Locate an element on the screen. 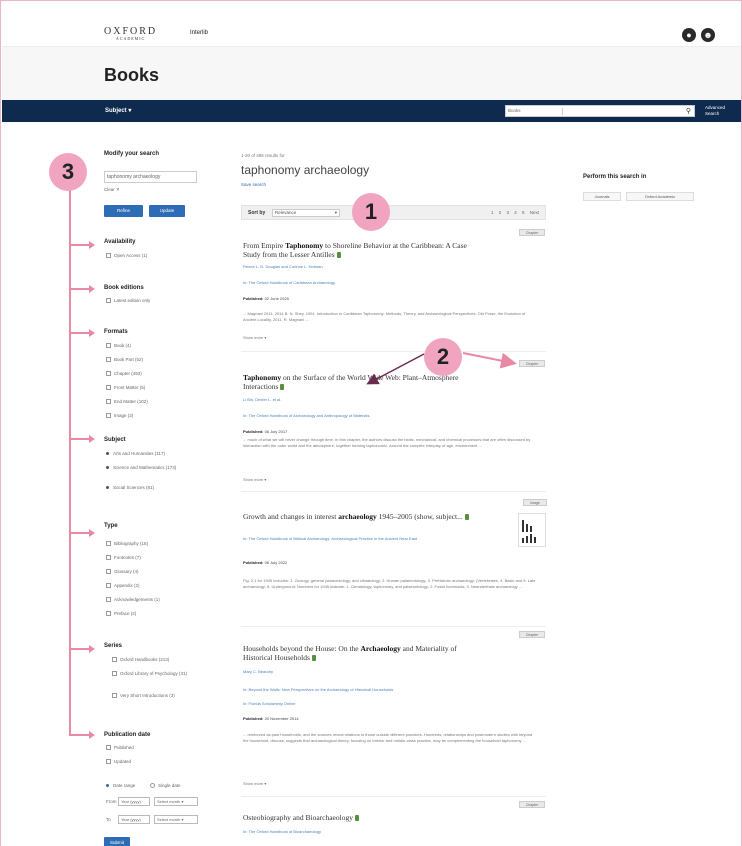 The image size is (742, 846). perform-search-heading: Perform this search in is located at coordinates (615, 177).